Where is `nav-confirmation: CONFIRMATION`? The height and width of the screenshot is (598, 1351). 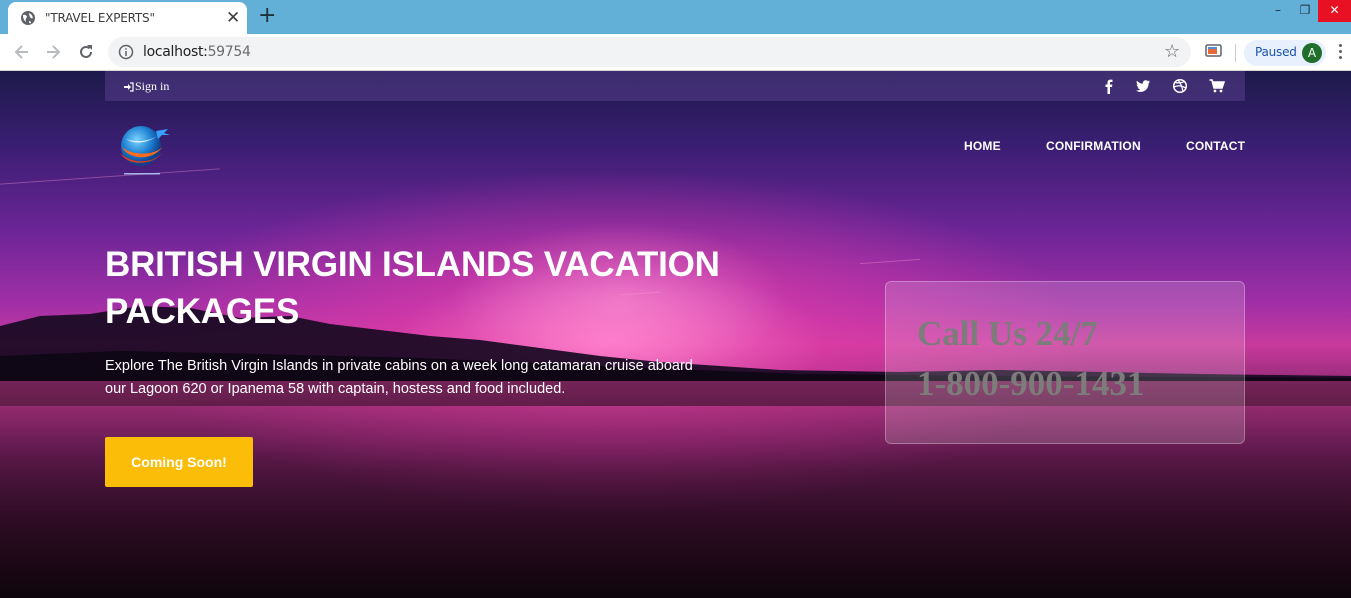
nav-confirmation: CONFIRMATION is located at coordinates (1093, 146).